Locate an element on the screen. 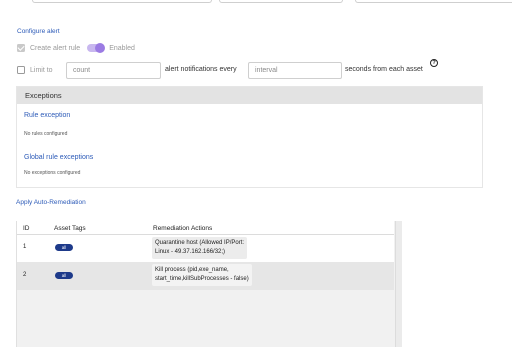  exceptions-header: Exceptions is located at coordinates (249, 95).